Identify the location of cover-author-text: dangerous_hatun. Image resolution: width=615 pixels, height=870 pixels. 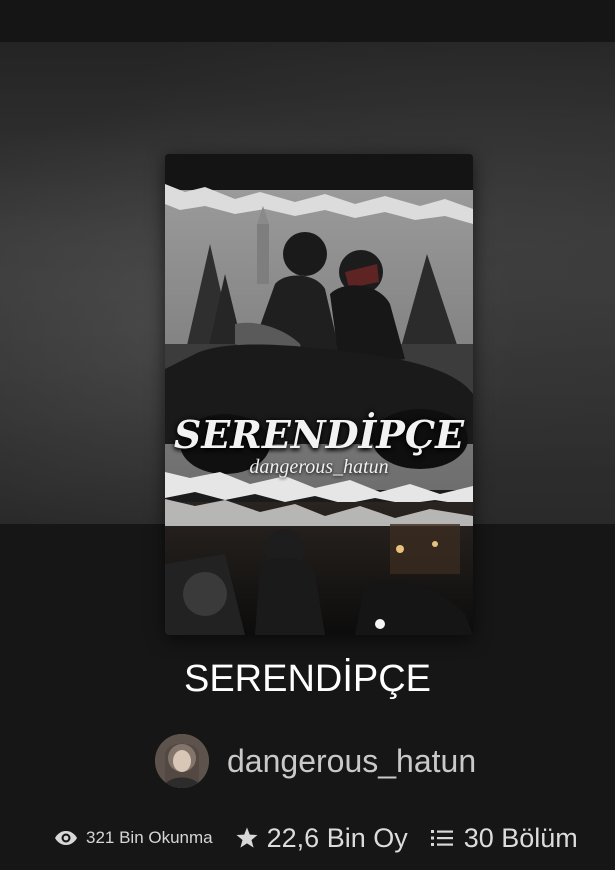
(319, 467).